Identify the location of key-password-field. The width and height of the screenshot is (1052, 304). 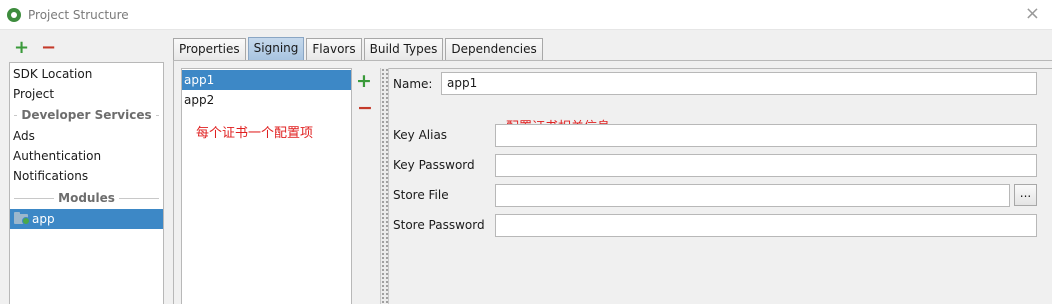
(766, 165).